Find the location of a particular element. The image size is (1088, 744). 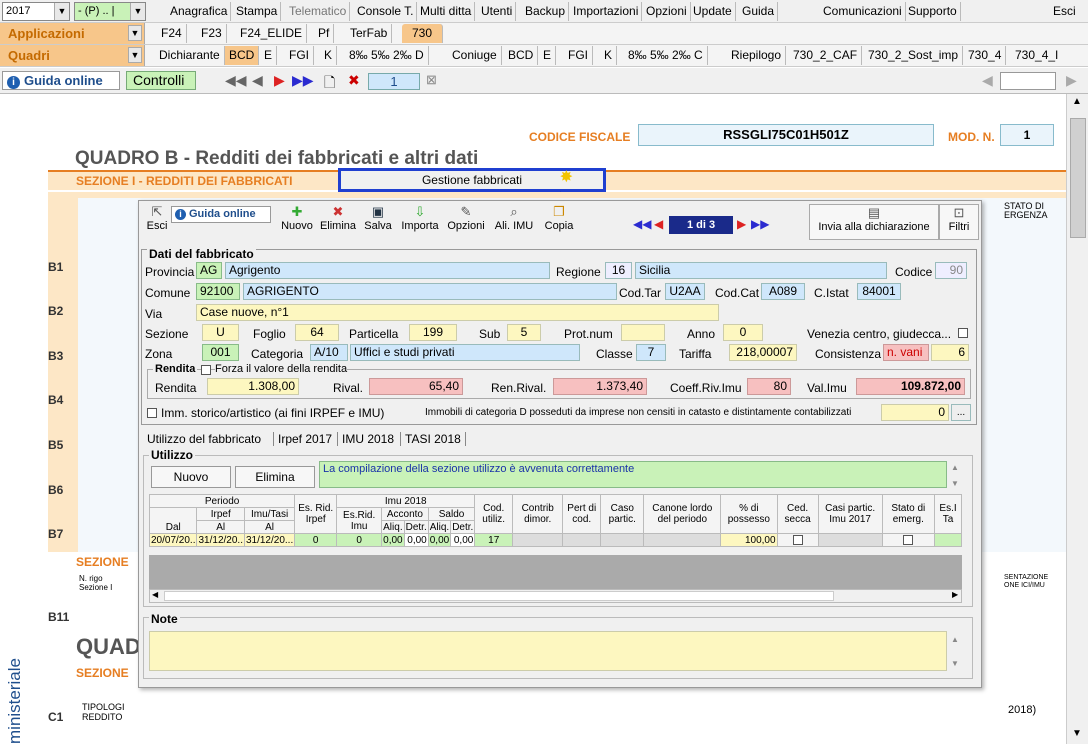

stato-emerg-checkbox is located at coordinates (908, 539).